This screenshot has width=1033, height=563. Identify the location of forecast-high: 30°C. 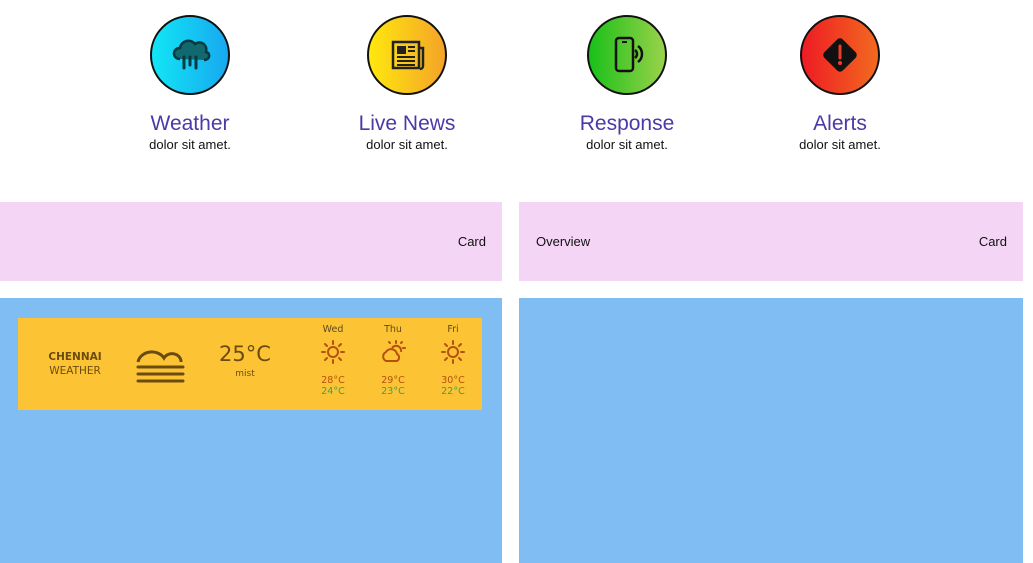
(453, 380).